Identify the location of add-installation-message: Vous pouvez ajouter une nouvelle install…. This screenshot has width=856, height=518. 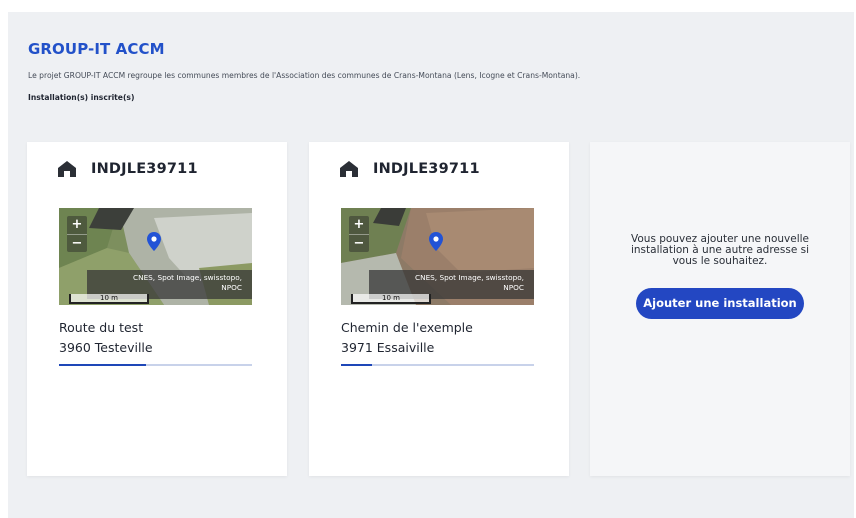
(720, 250).